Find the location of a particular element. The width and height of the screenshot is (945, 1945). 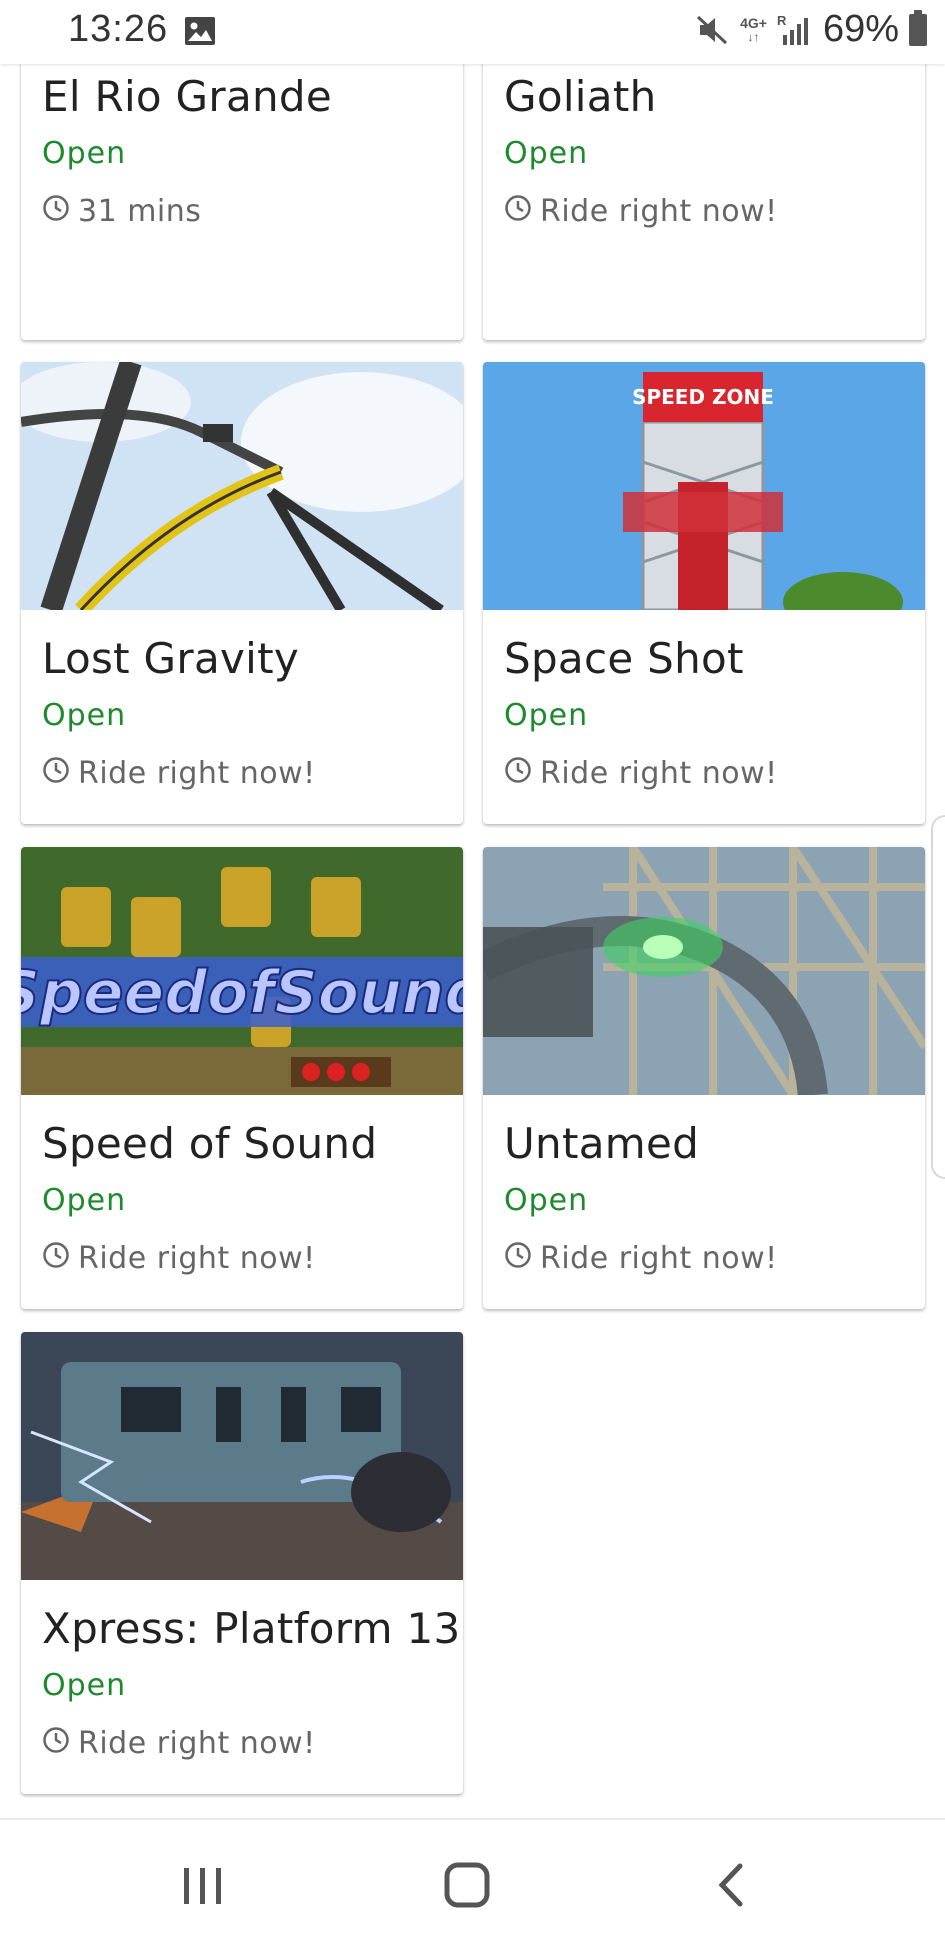

network-indicator: 4G+ ↓↑ is located at coordinates (753, 29).